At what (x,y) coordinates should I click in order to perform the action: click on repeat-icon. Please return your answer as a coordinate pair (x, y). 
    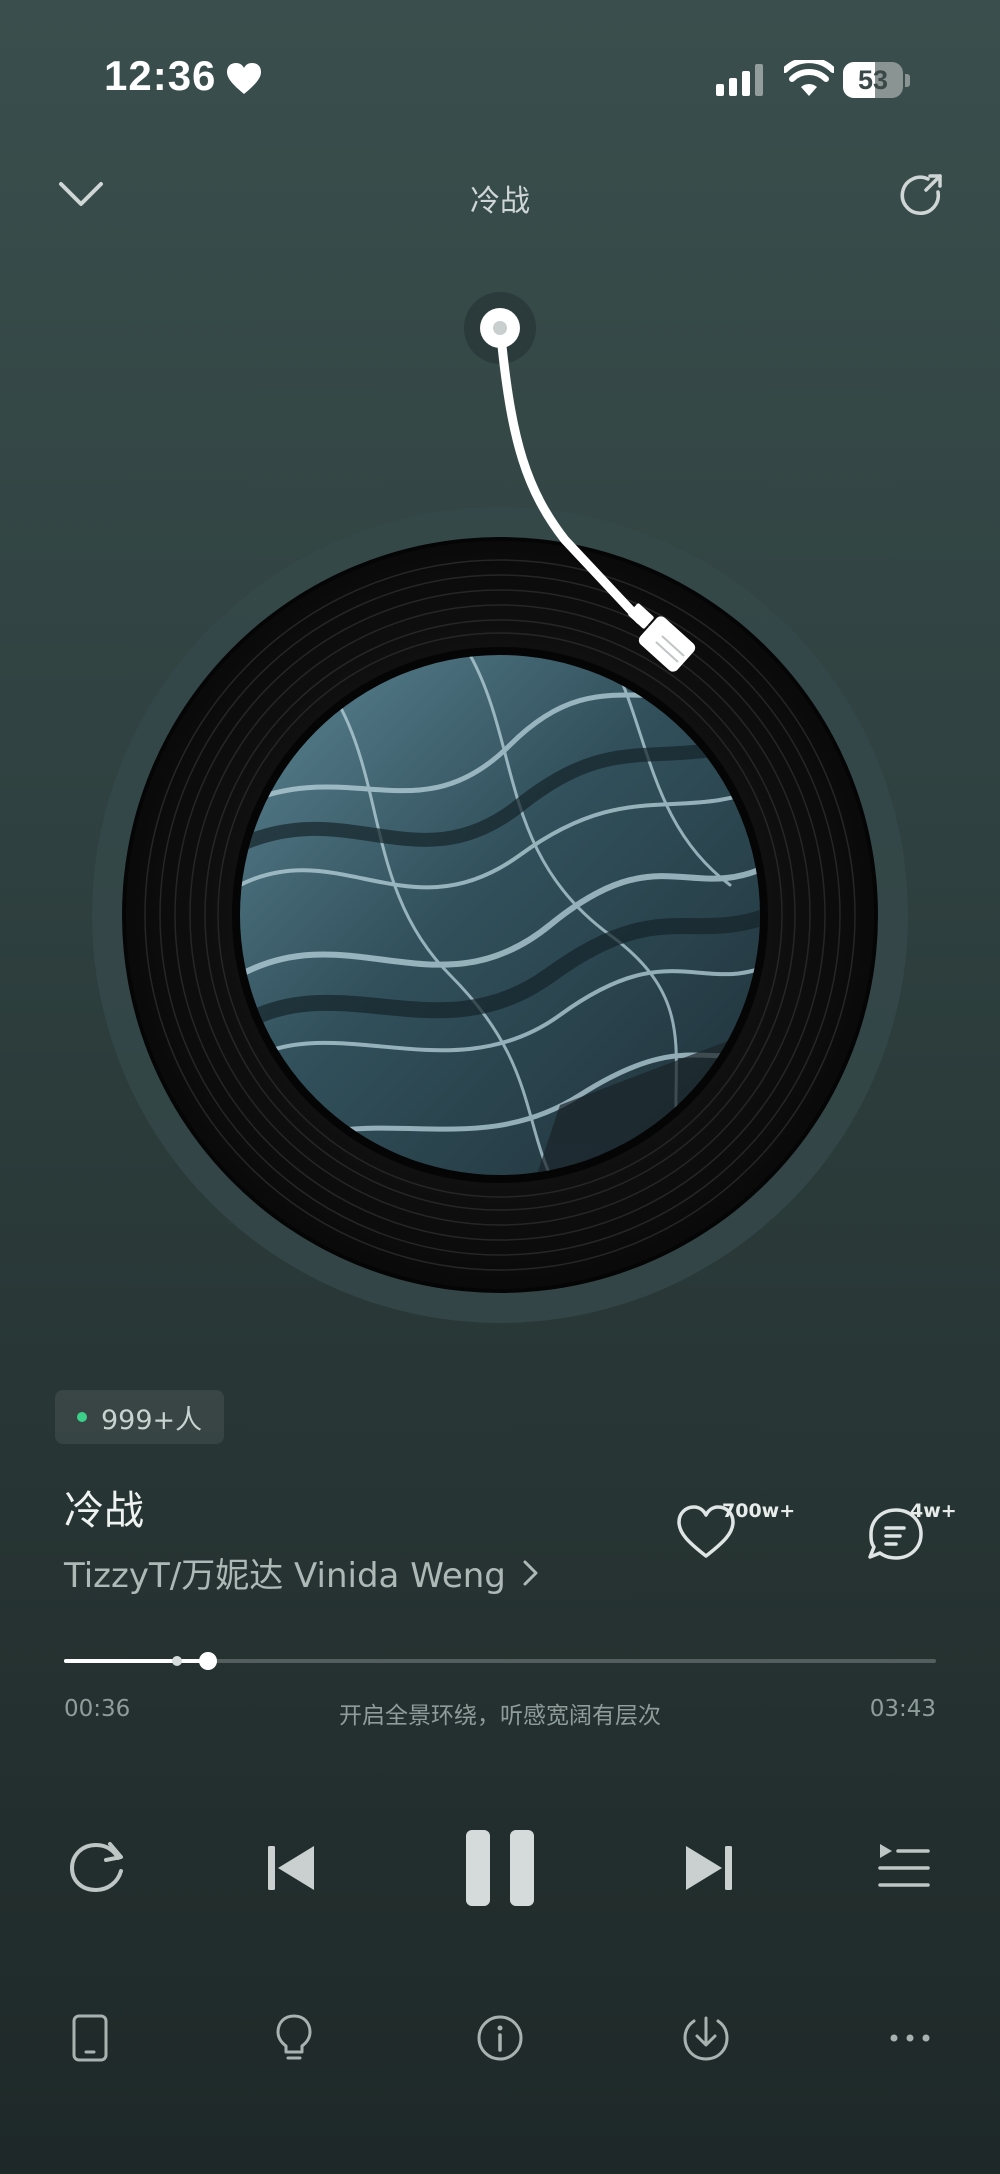
    Looking at the image, I should click on (98, 1867).